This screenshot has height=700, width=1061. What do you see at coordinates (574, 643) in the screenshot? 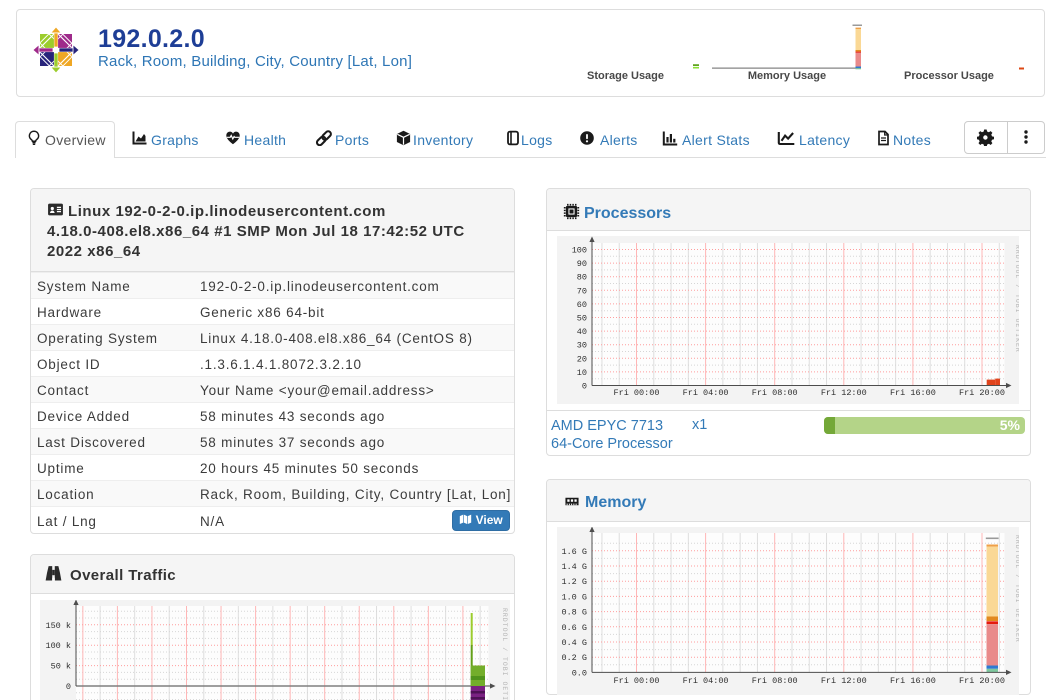
I see `svg-text: 0.4 G` at bounding box center [574, 643].